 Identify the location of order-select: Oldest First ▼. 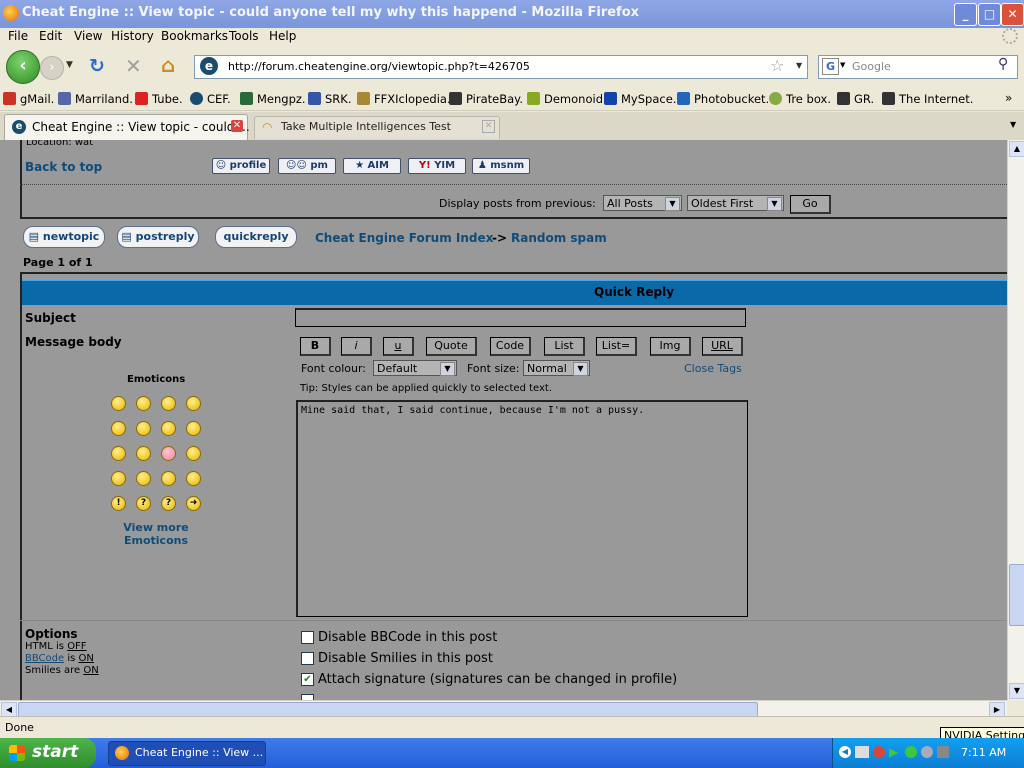
(735, 203).